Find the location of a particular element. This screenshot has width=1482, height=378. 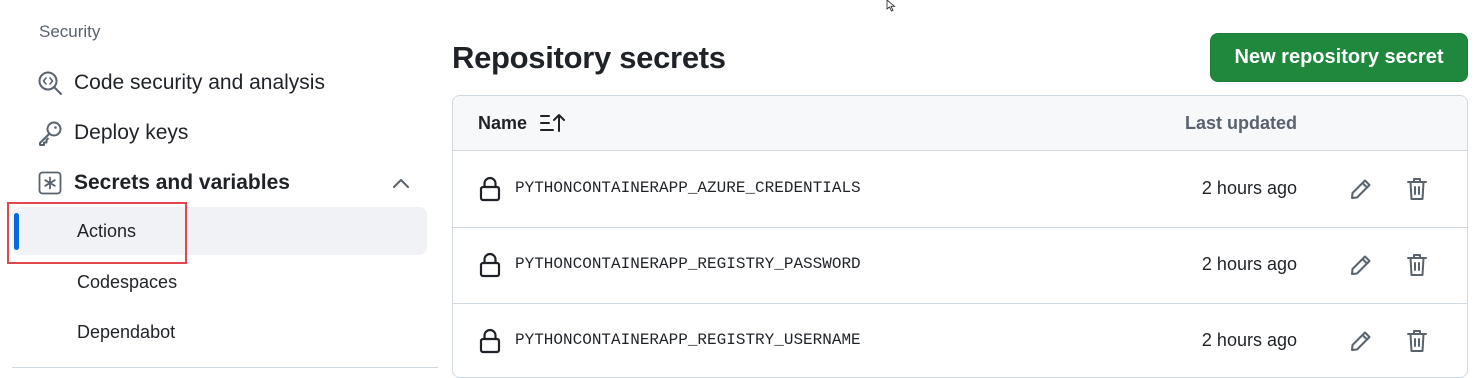

sidebar-item-label: Deploy keys is located at coordinates (131, 132).